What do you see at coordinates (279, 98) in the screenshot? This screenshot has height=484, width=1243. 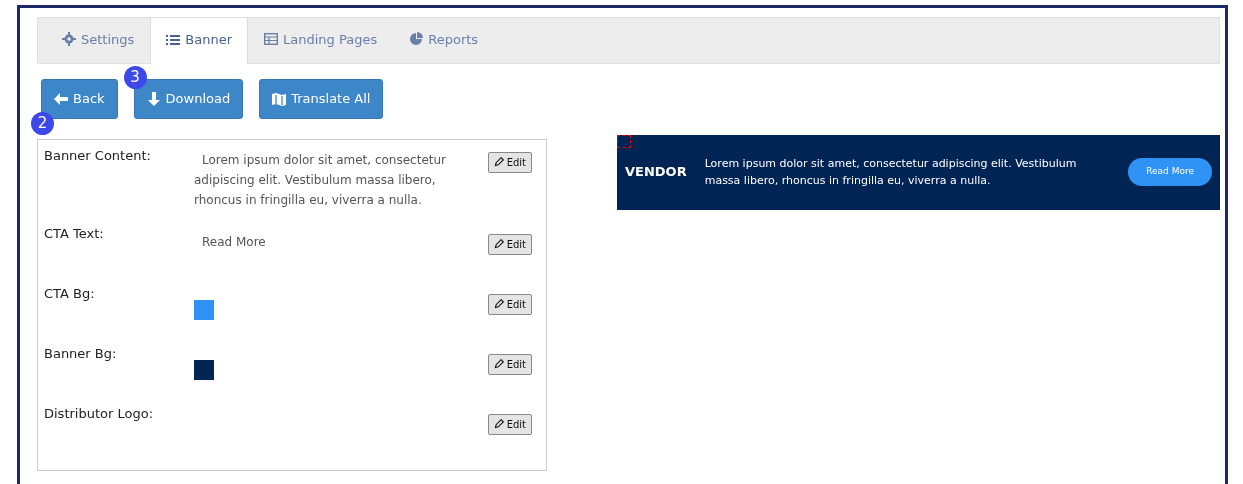 I see `map-icon` at bounding box center [279, 98].